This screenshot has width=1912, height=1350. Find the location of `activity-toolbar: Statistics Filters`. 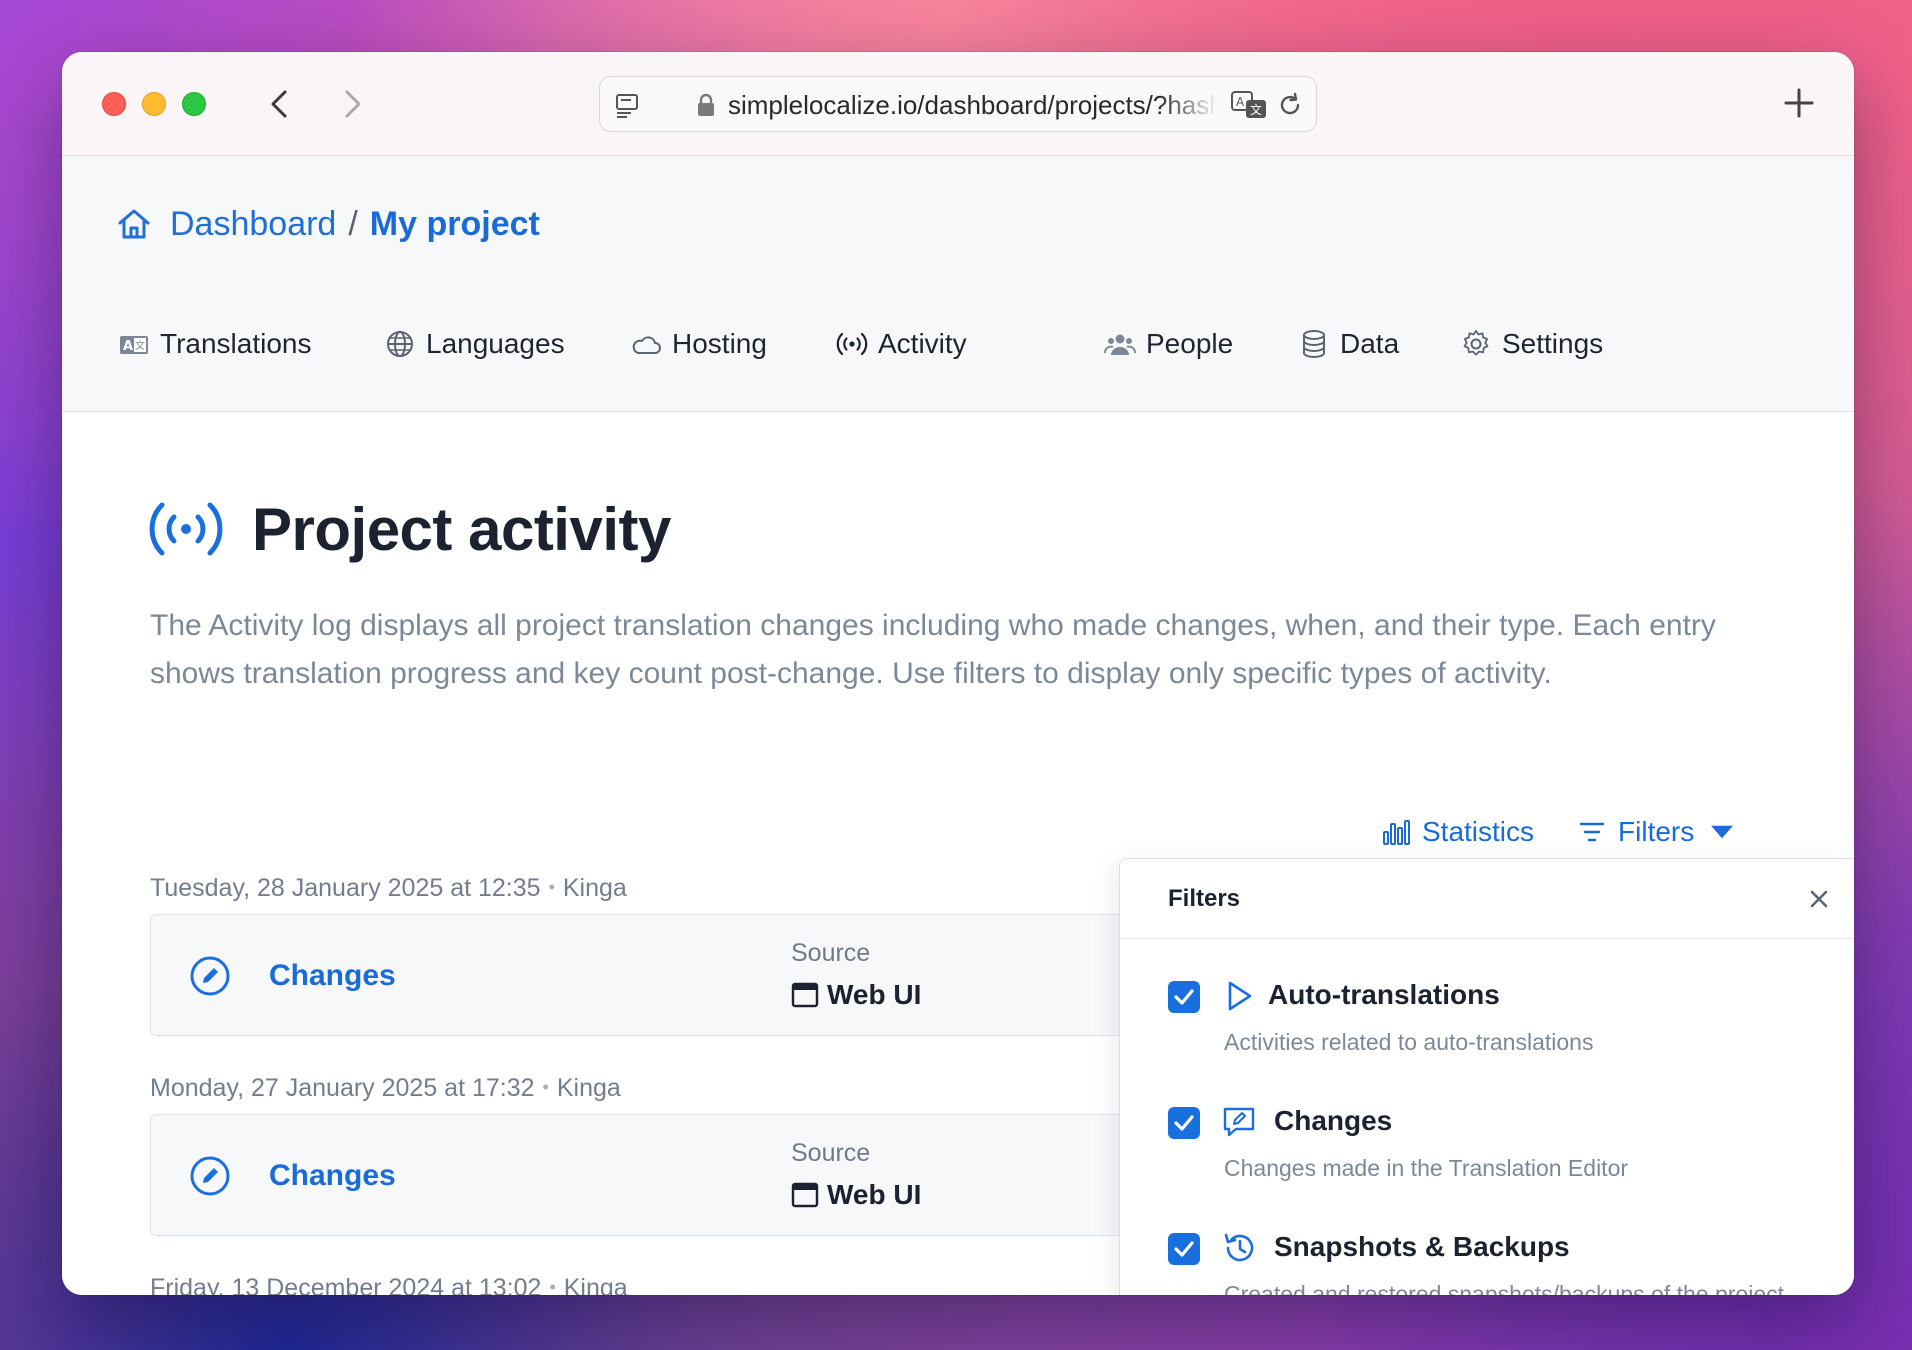

activity-toolbar: Statistics Filters is located at coordinates (1559, 832).